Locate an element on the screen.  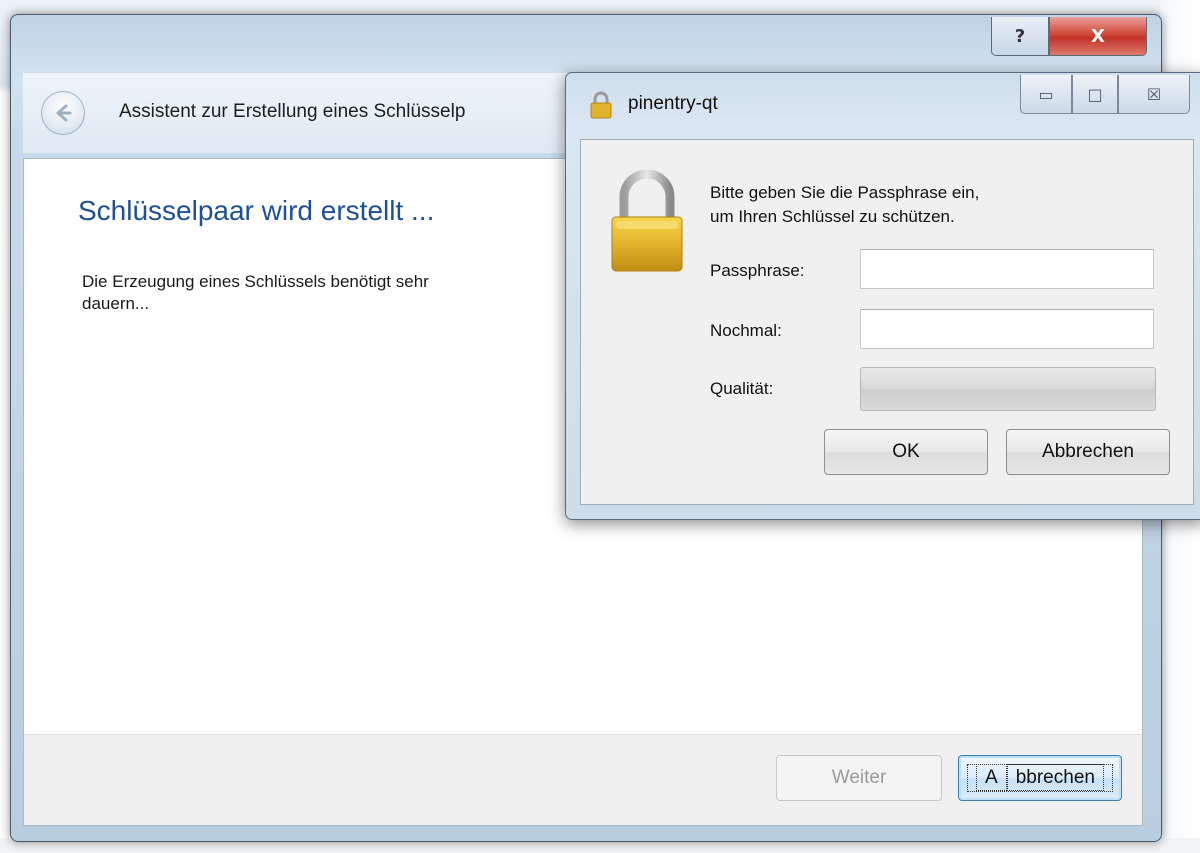
minimize-button: ▭ is located at coordinates (1046, 94).